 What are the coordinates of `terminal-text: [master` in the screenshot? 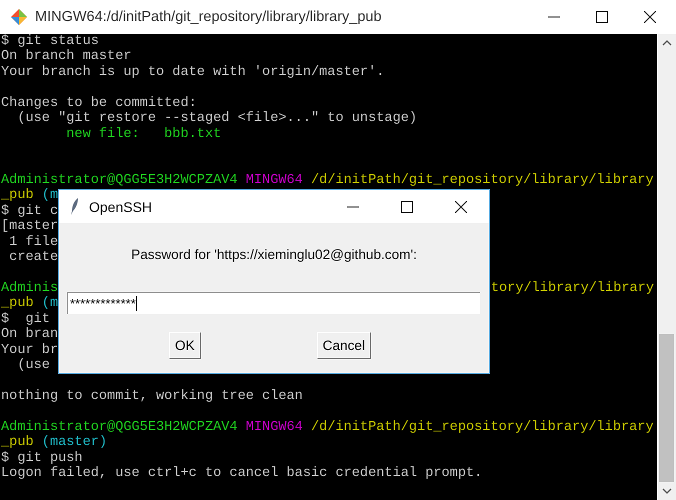 It's located at (29, 227).